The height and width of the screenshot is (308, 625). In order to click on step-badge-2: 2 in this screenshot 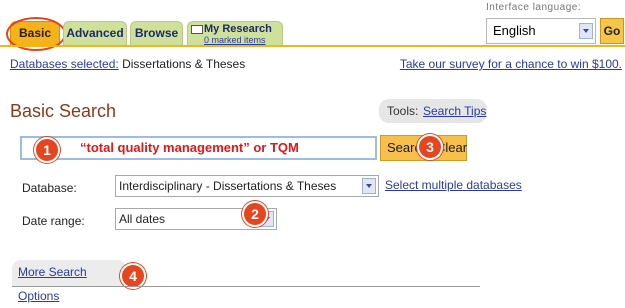, I will do `click(255, 214)`.